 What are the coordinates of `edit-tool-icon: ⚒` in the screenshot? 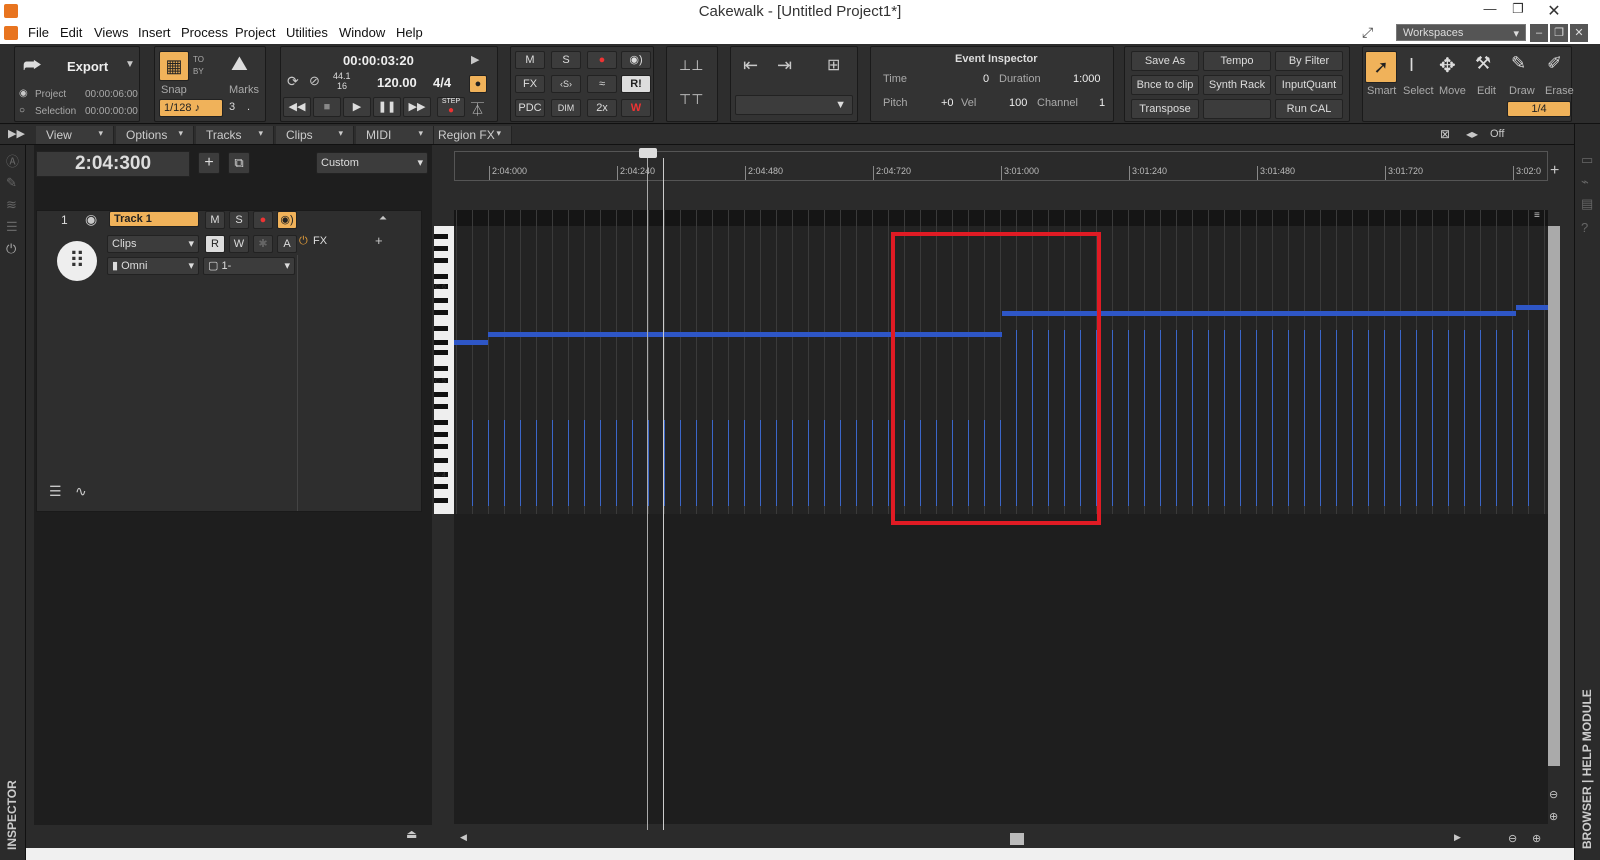 It's located at (1483, 63).